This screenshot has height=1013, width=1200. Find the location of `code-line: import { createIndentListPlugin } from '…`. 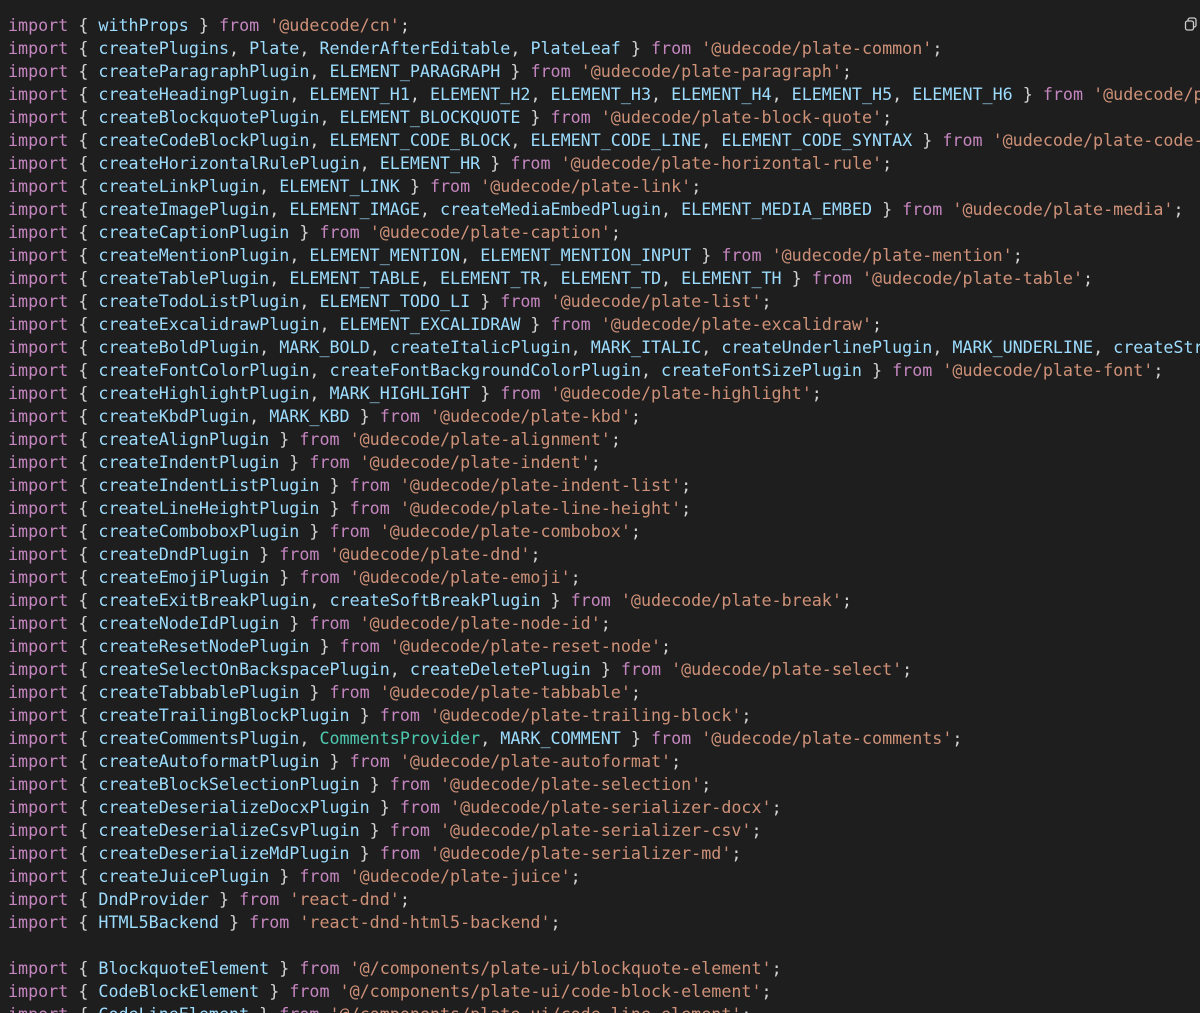

code-line: import { createIndentListPlugin } from '… is located at coordinates (350, 485).